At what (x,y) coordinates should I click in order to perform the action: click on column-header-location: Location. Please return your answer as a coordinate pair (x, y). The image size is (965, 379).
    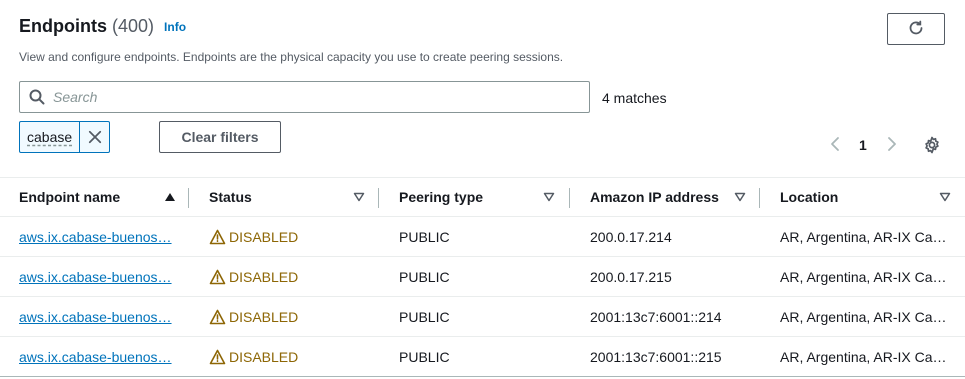
    Looking at the image, I should click on (809, 197).